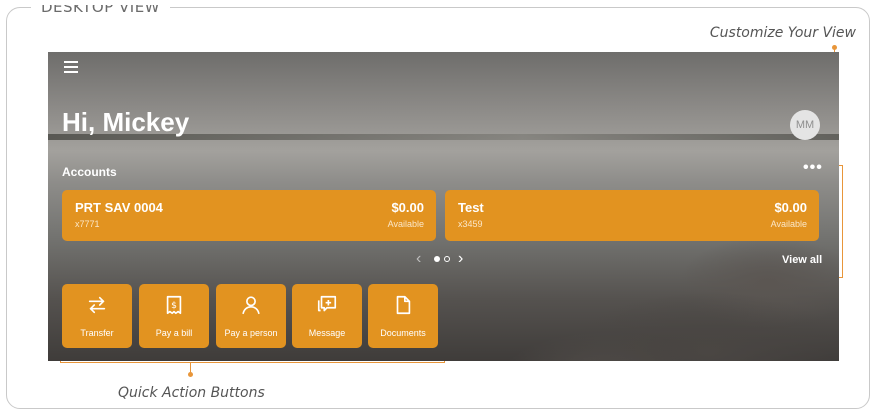 The width and height of the screenshot is (876, 414). I want to click on message-icon, so click(327, 303).